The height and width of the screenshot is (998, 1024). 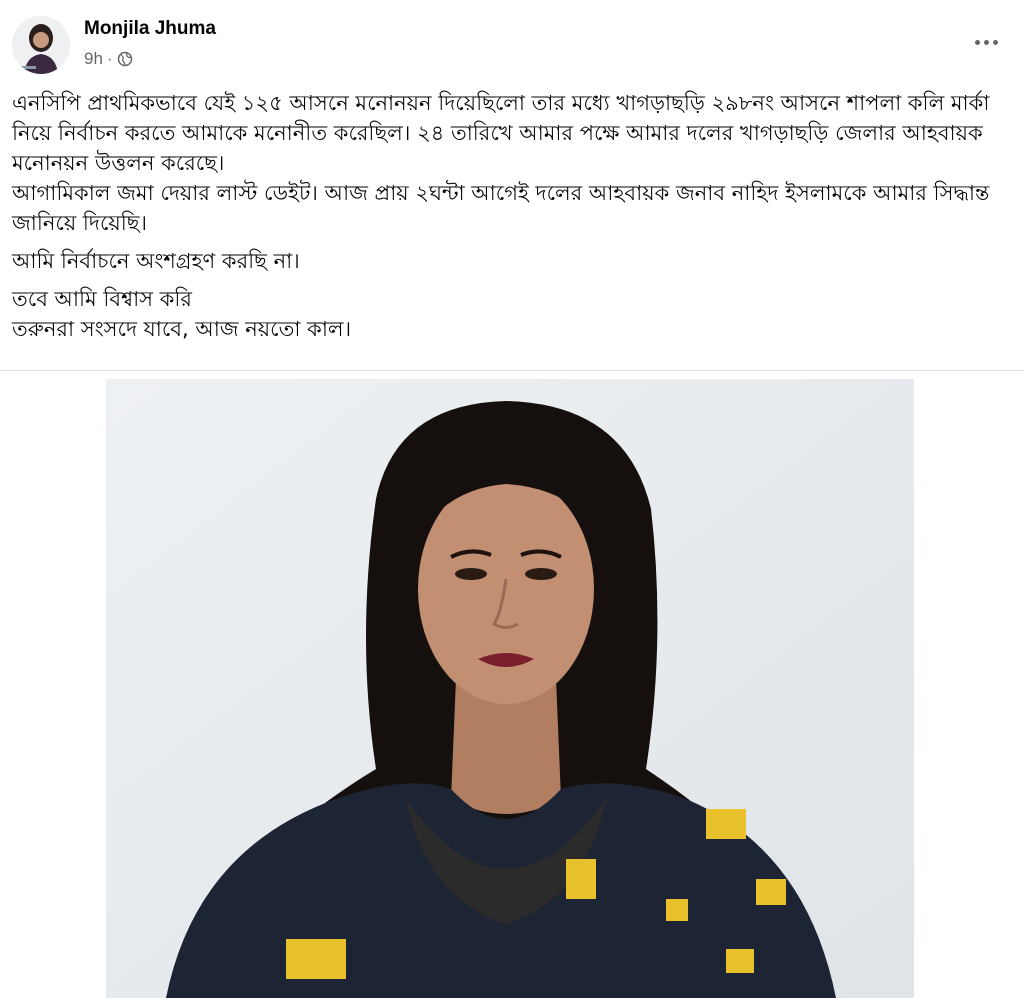 I want to click on post-header: Monjila Jhuma 9h ·, so click(x=512, y=43).